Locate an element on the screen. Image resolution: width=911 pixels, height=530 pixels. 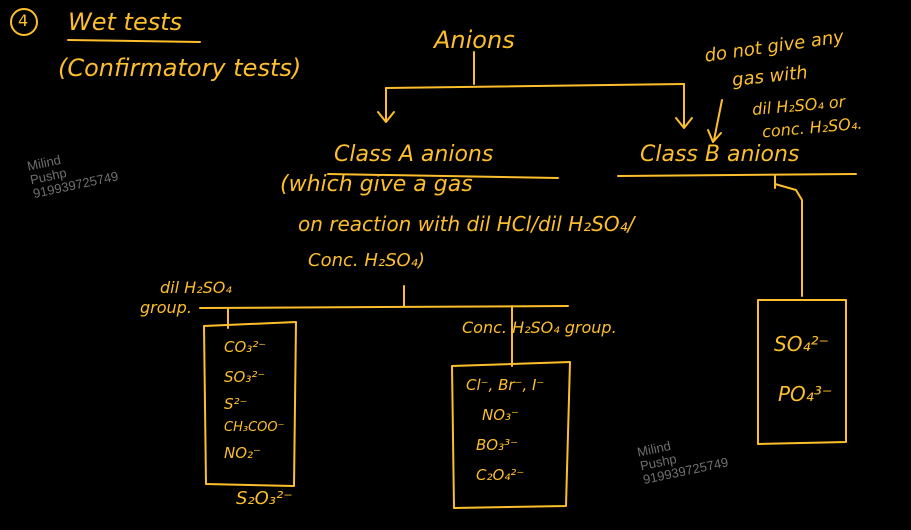
arrow-class-a is located at coordinates (386, 105).